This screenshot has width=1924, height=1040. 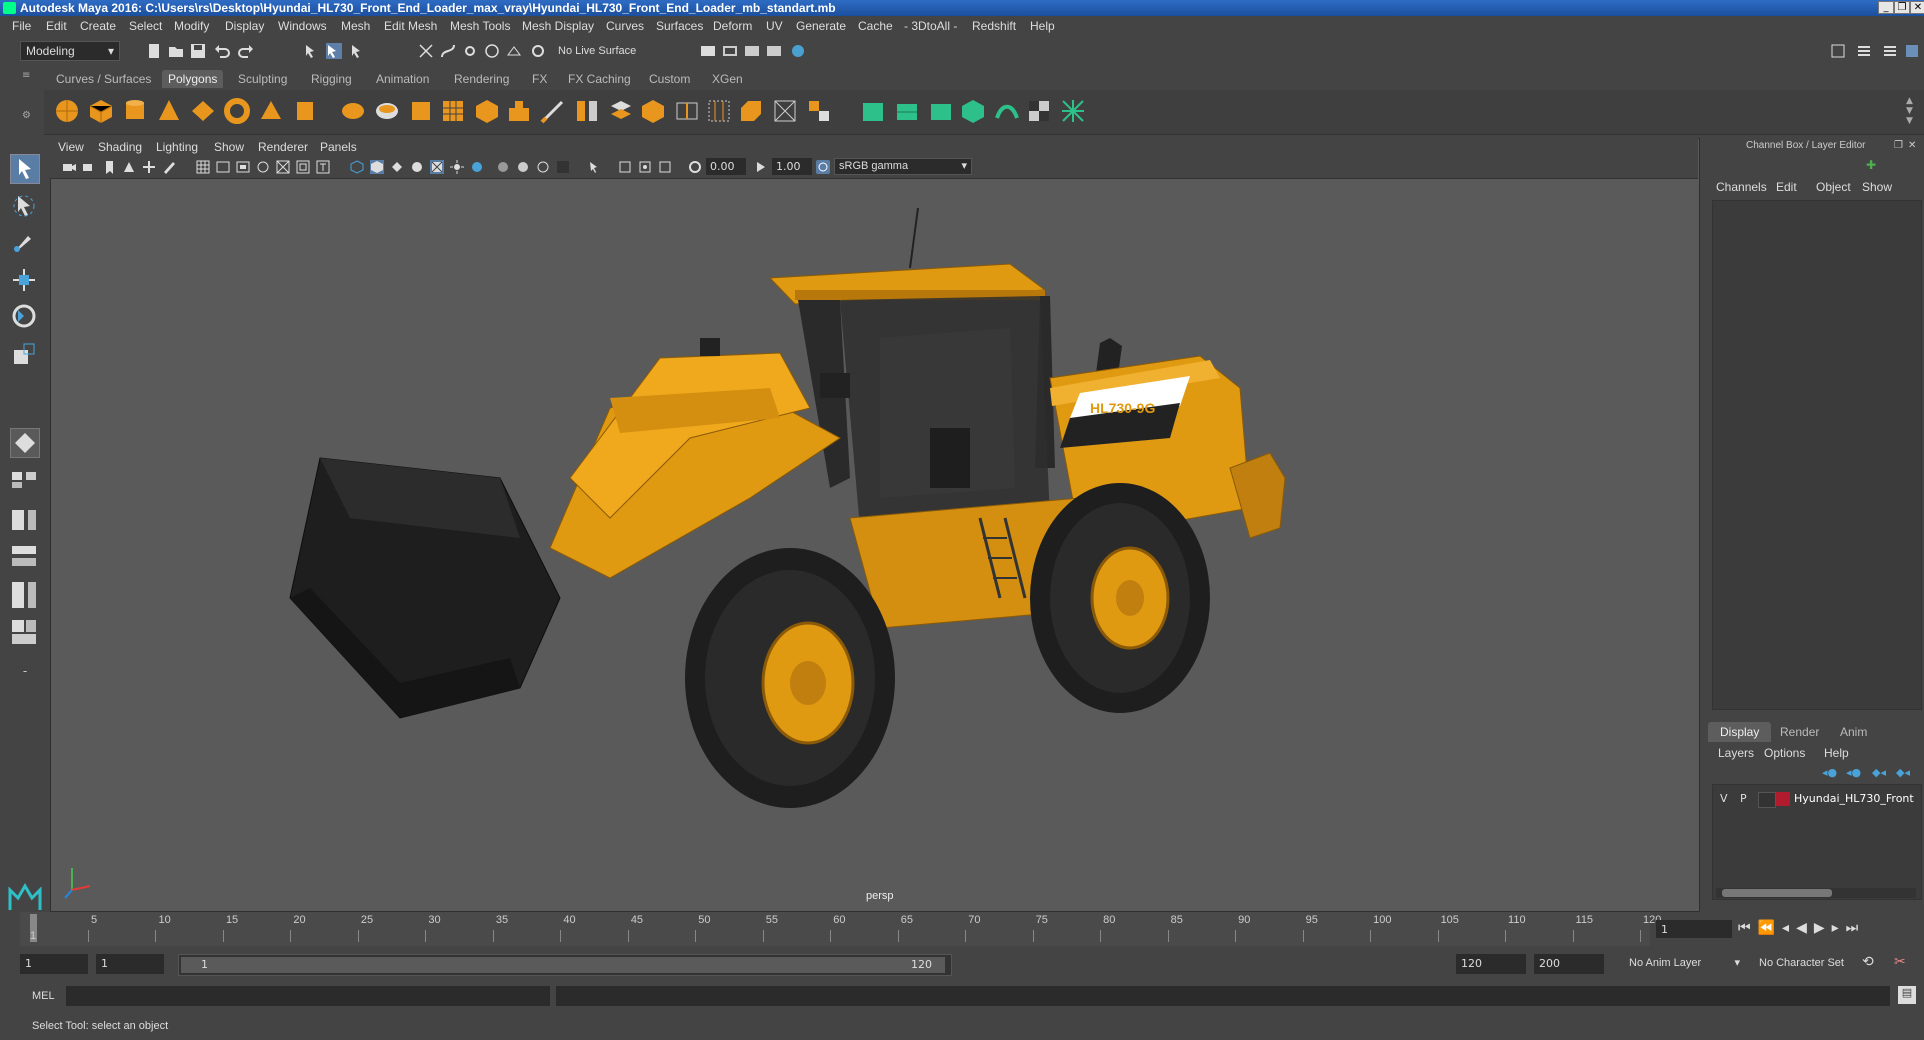 What do you see at coordinates (1786, 187) in the screenshot?
I see `edit-menu: Edit` at bounding box center [1786, 187].